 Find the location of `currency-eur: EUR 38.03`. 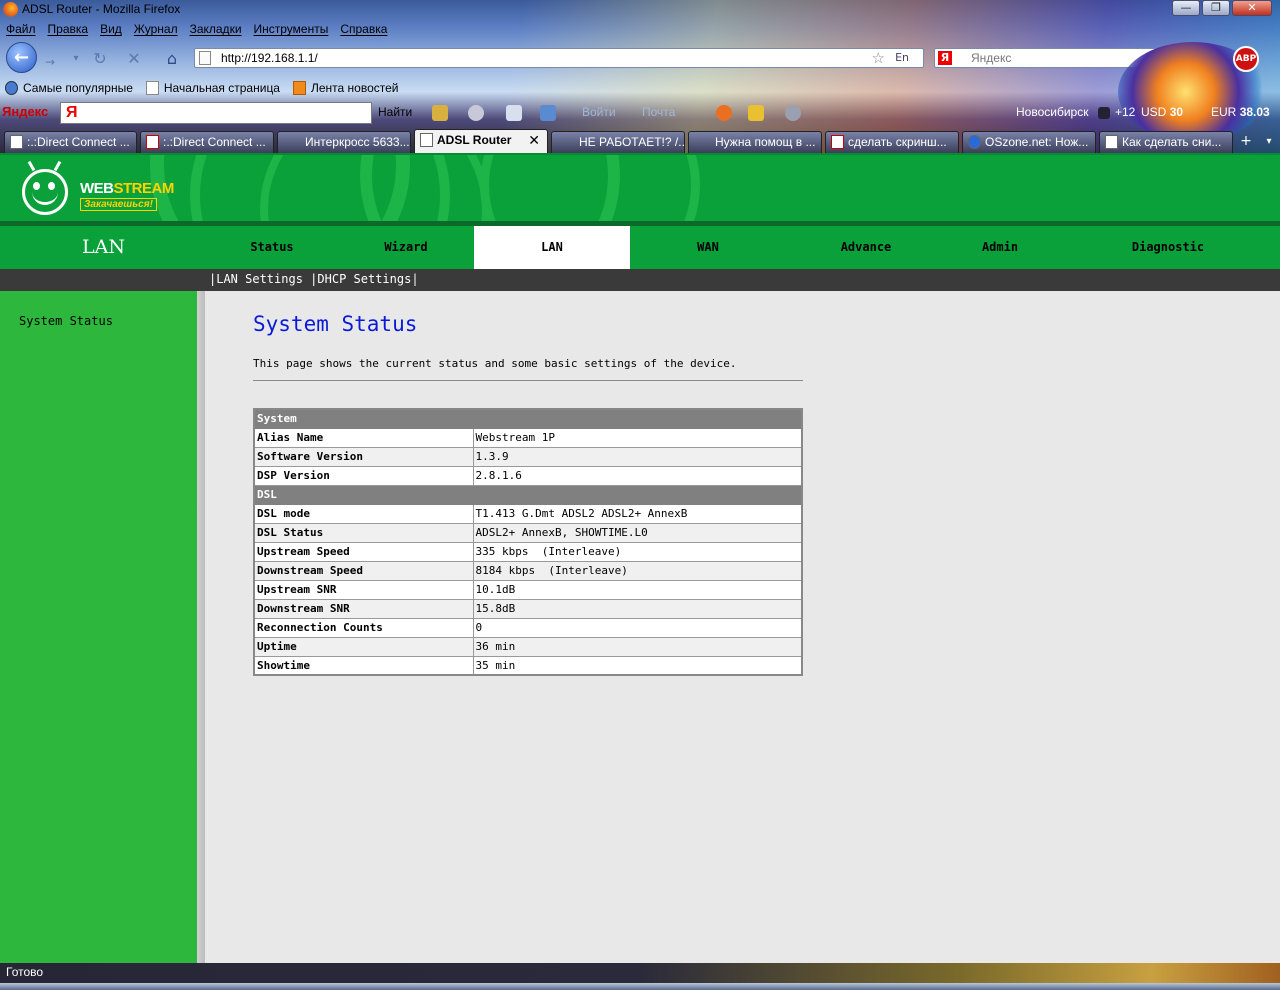

currency-eur: EUR 38.03 is located at coordinates (1240, 112).